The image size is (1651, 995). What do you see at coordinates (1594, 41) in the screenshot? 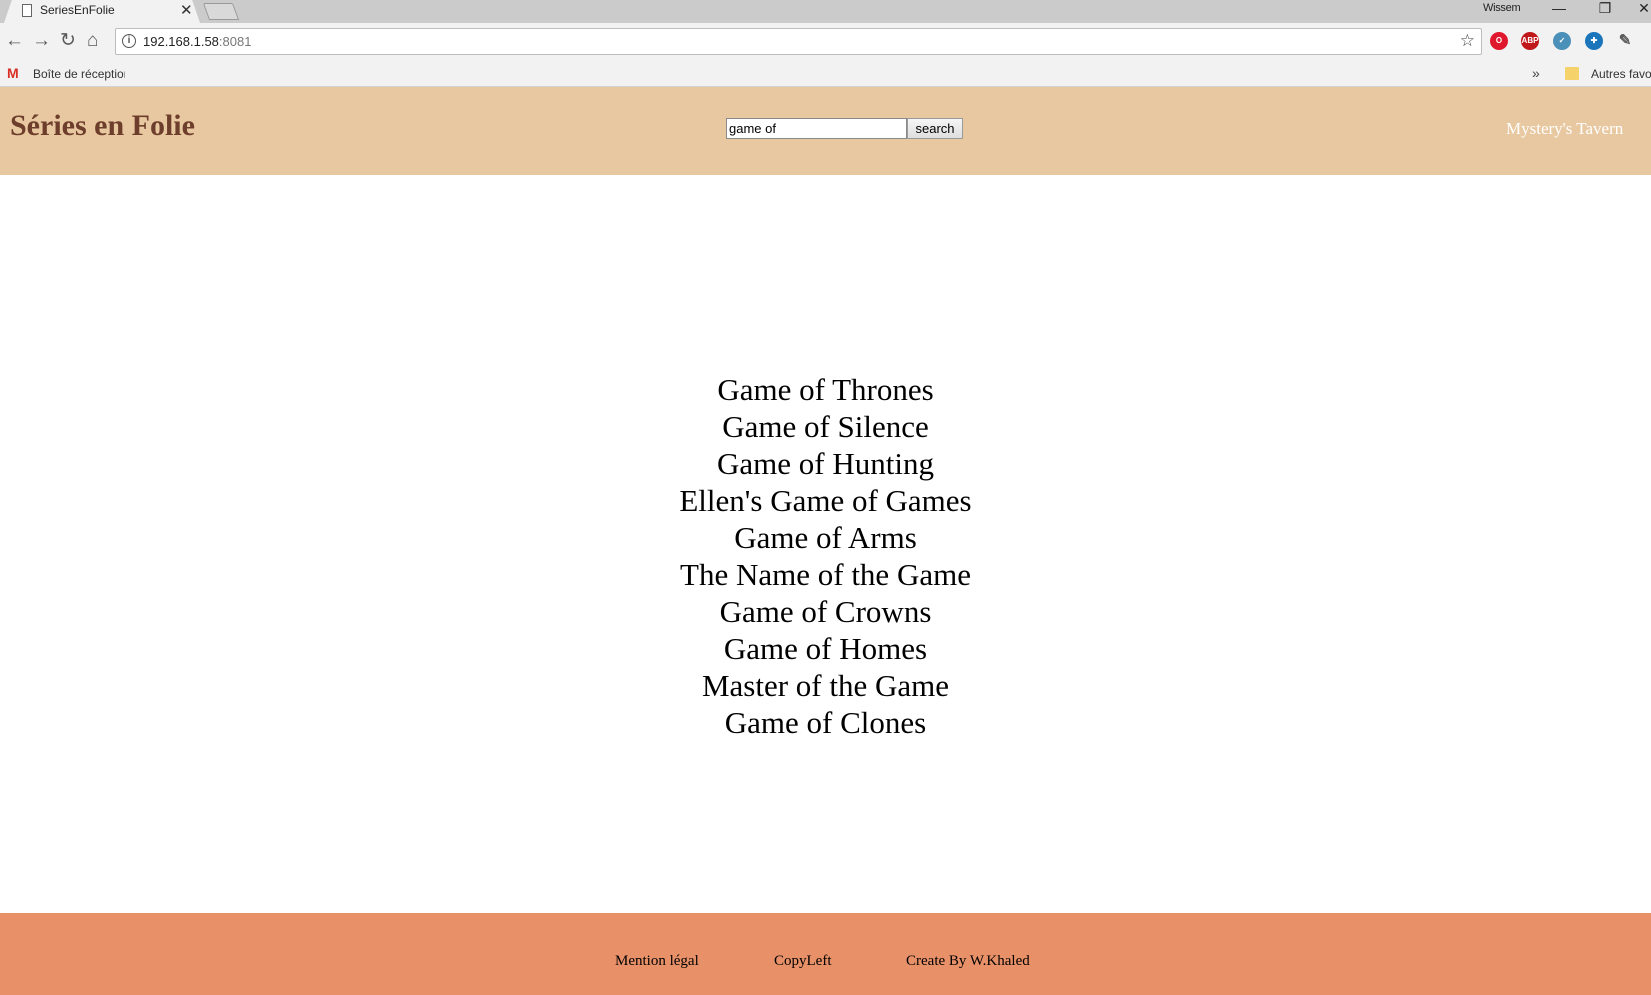
I see `ghostery-icon: ✚` at bounding box center [1594, 41].